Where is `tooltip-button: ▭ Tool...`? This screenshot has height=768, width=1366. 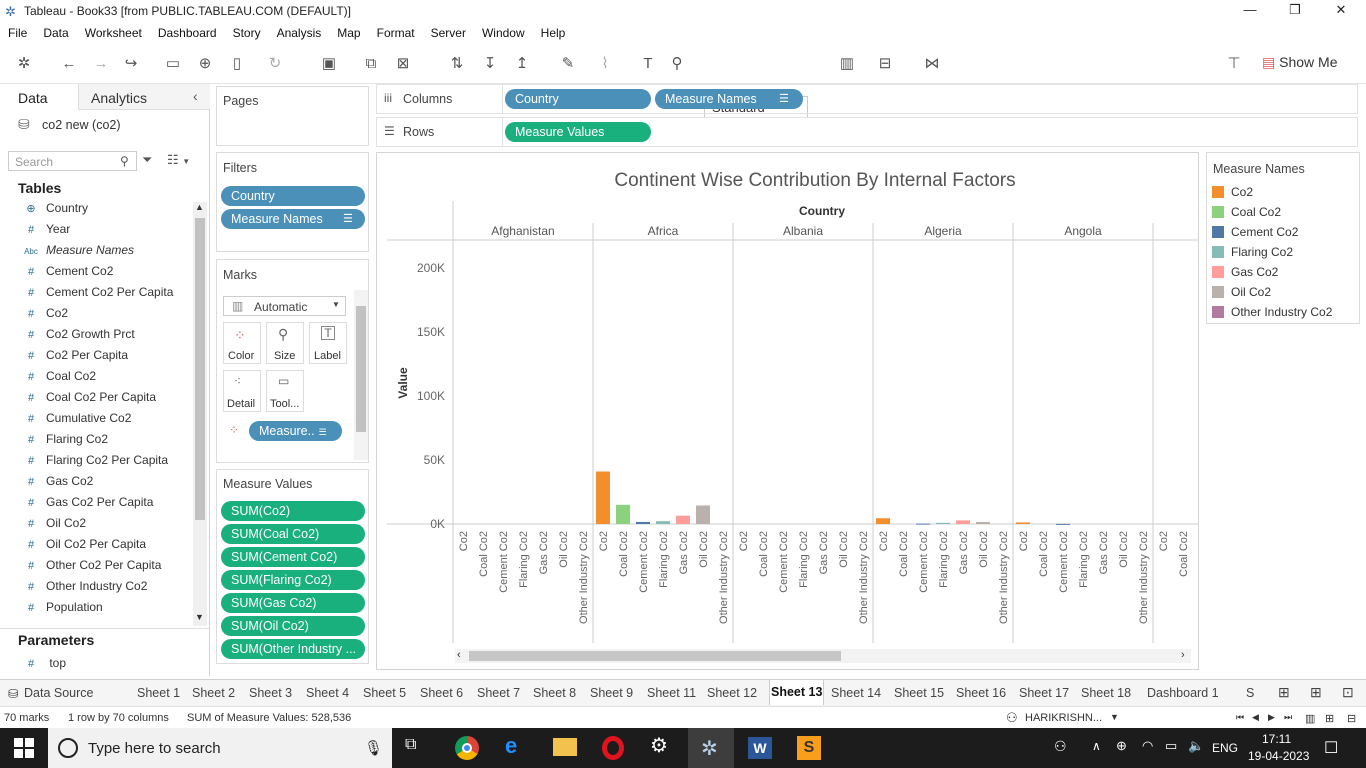
tooltip-button: ▭ Tool... is located at coordinates (285, 391).